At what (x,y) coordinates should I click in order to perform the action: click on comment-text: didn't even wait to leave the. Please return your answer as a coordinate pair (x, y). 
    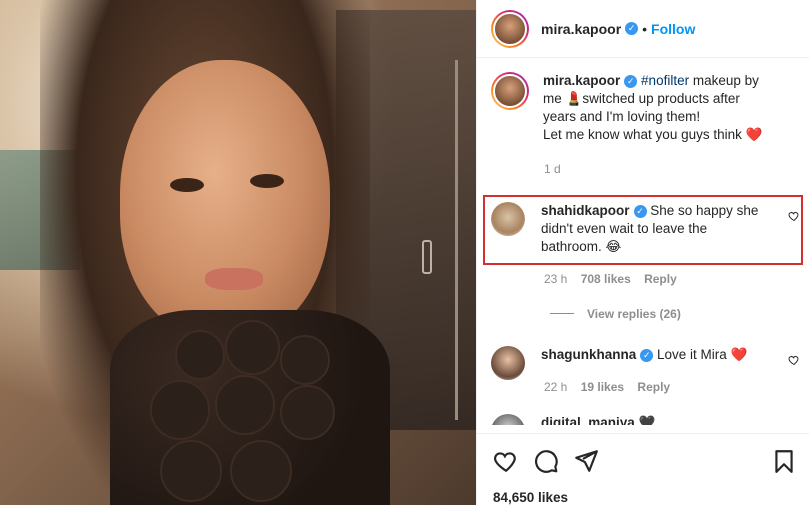
    Looking at the image, I should click on (624, 228).